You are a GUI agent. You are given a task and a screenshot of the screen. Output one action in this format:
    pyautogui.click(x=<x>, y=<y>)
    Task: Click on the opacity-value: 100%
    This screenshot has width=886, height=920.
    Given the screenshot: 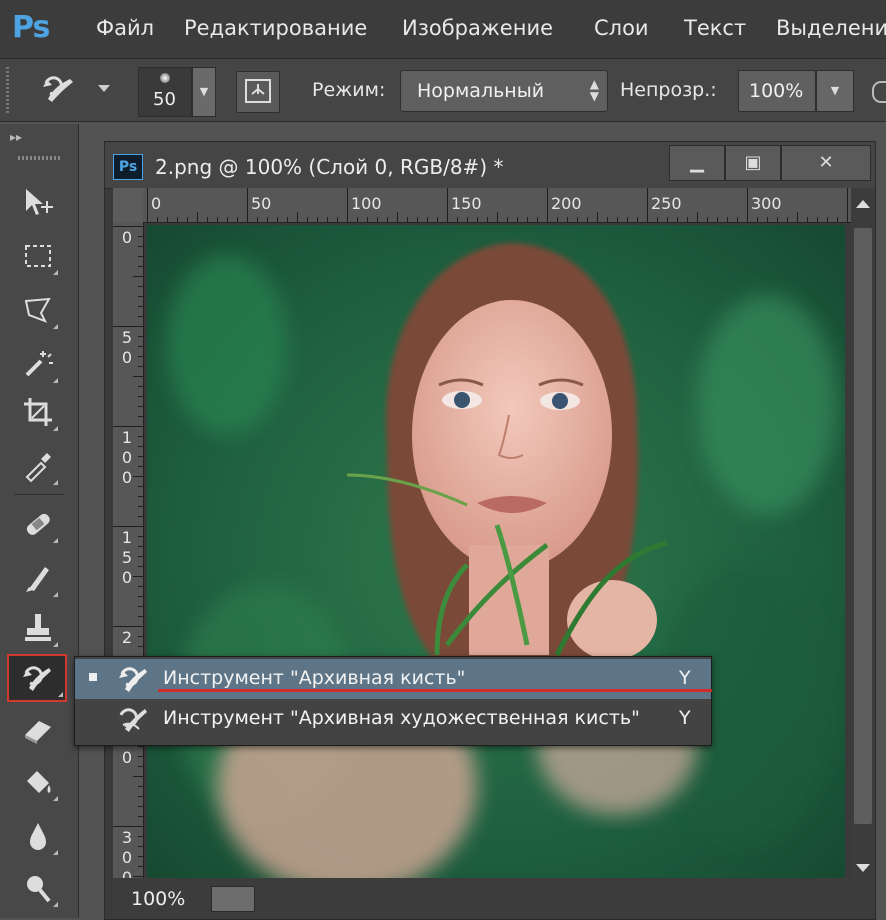 What is the action you would take?
    pyautogui.click(x=776, y=91)
    